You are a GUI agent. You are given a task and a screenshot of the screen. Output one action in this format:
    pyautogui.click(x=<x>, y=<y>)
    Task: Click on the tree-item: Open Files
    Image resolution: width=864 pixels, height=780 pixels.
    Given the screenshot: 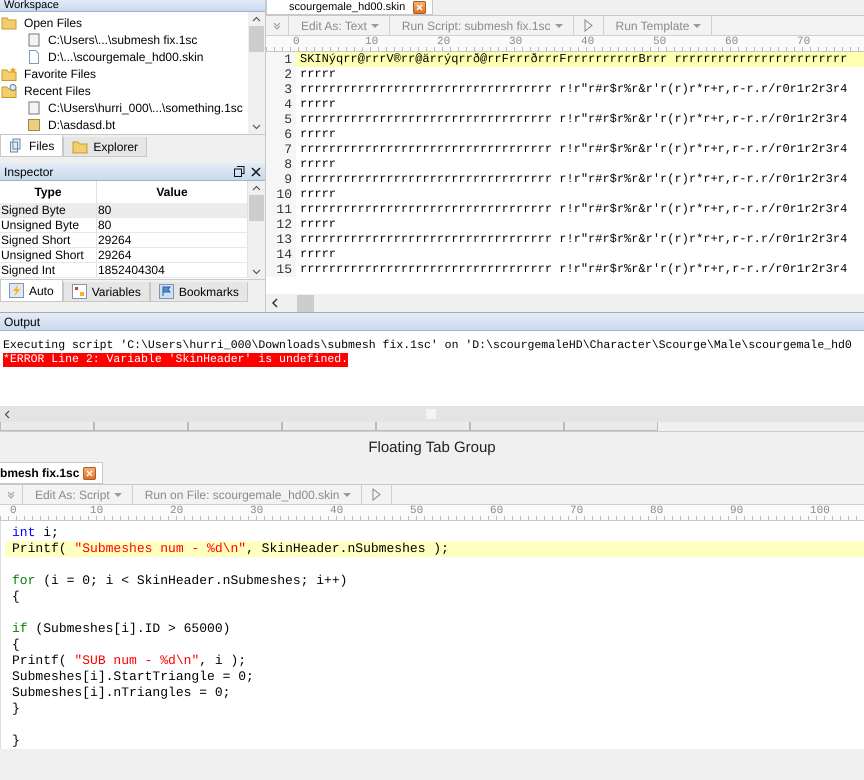 What is the action you would take?
    pyautogui.click(x=124, y=22)
    